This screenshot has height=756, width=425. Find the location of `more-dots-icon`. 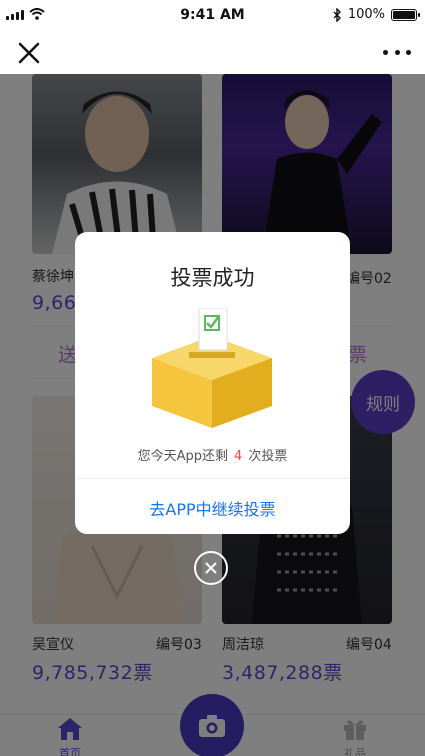

more-dots-icon is located at coordinates (397, 52).